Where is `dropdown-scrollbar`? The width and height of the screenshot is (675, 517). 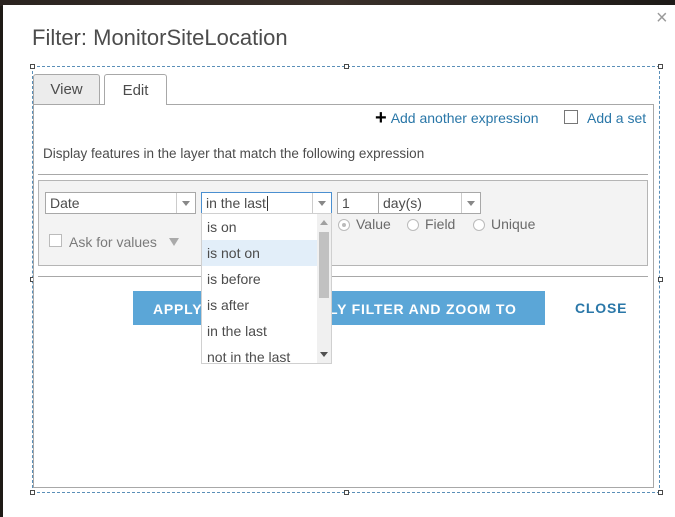
dropdown-scrollbar is located at coordinates (324, 288).